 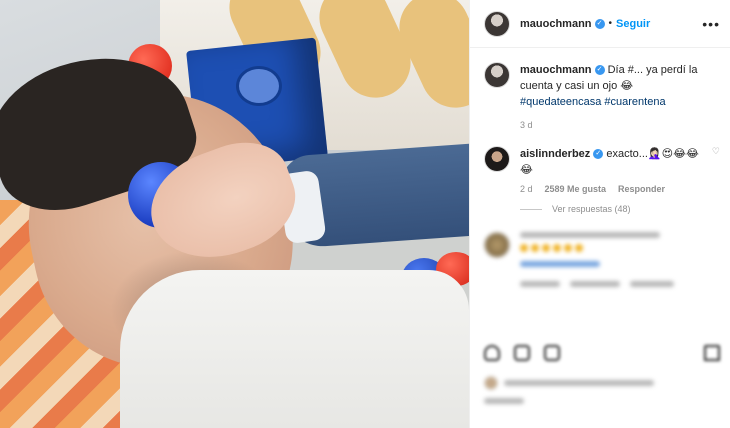 I want to click on caption-hashtags: #quedateencasa #cuarentena, so click(x=593, y=102).